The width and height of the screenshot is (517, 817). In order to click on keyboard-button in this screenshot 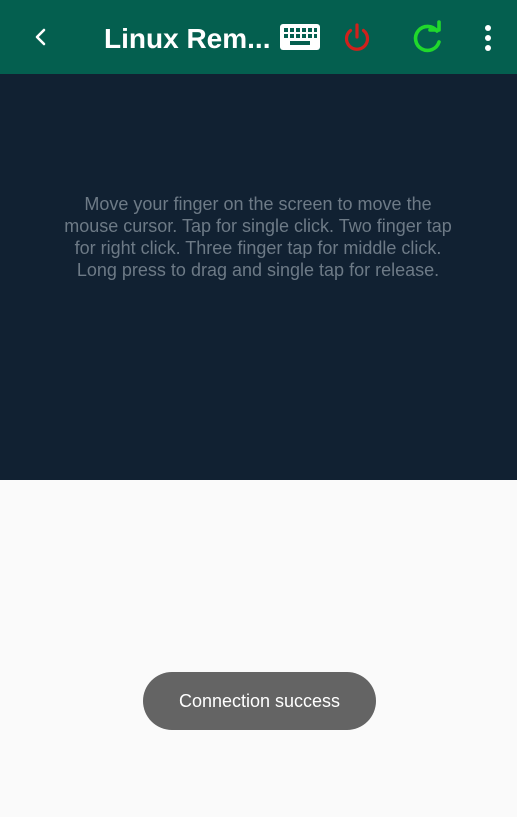, I will do `click(300, 37)`.